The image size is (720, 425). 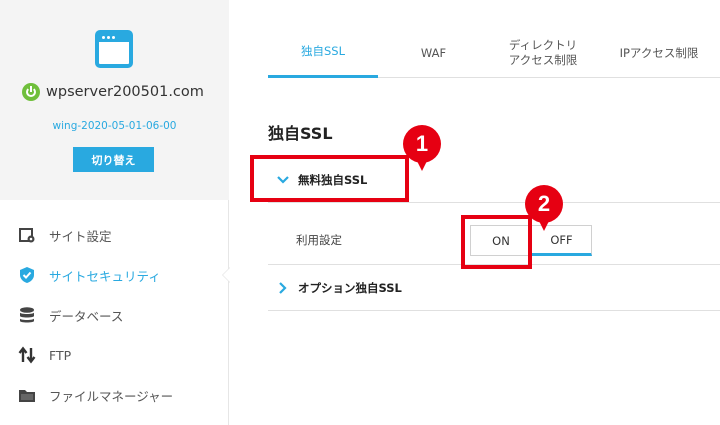 What do you see at coordinates (113, 159) in the screenshot?
I see `switch-button: 切り替え` at bounding box center [113, 159].